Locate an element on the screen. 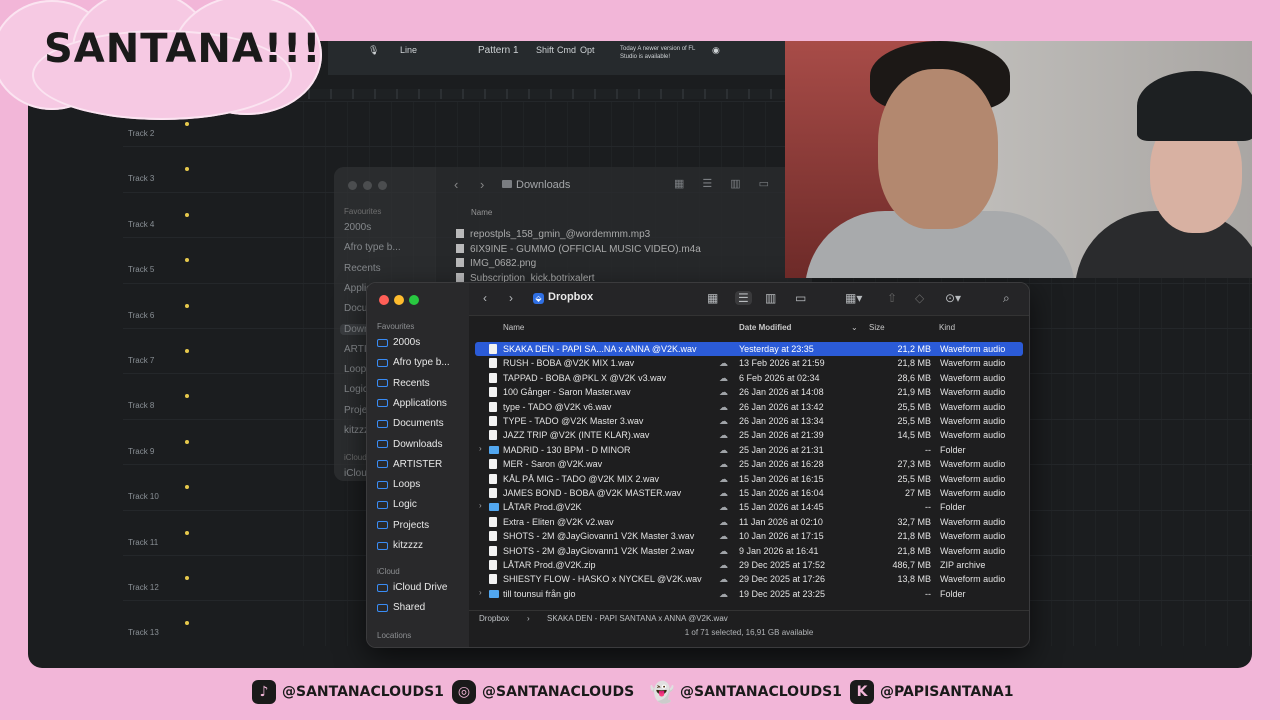 Image resolution: width=1280 pixels, height=720 pixels. column-date-modified: Date Modified is located at coordinates (765, 327).